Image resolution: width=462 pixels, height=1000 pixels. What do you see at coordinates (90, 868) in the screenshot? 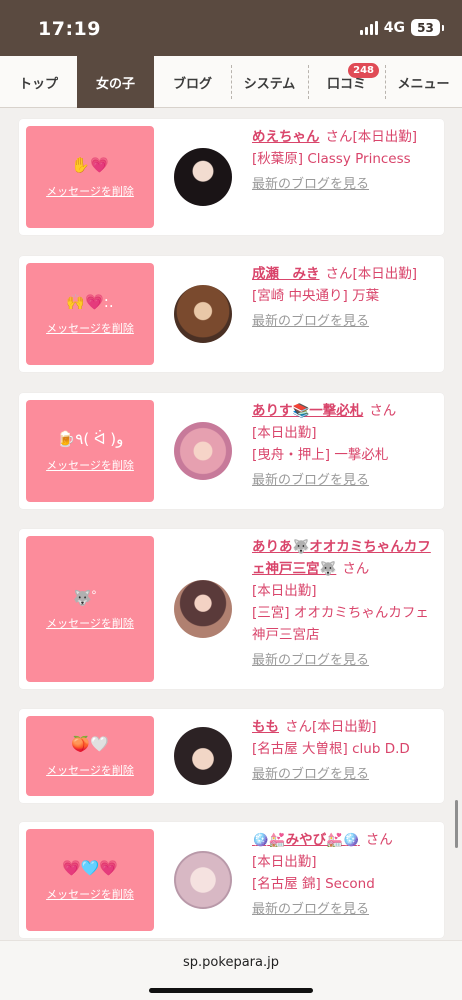
I see `message-emoji: 💗🩵💗` at bounding box center [90, 868].